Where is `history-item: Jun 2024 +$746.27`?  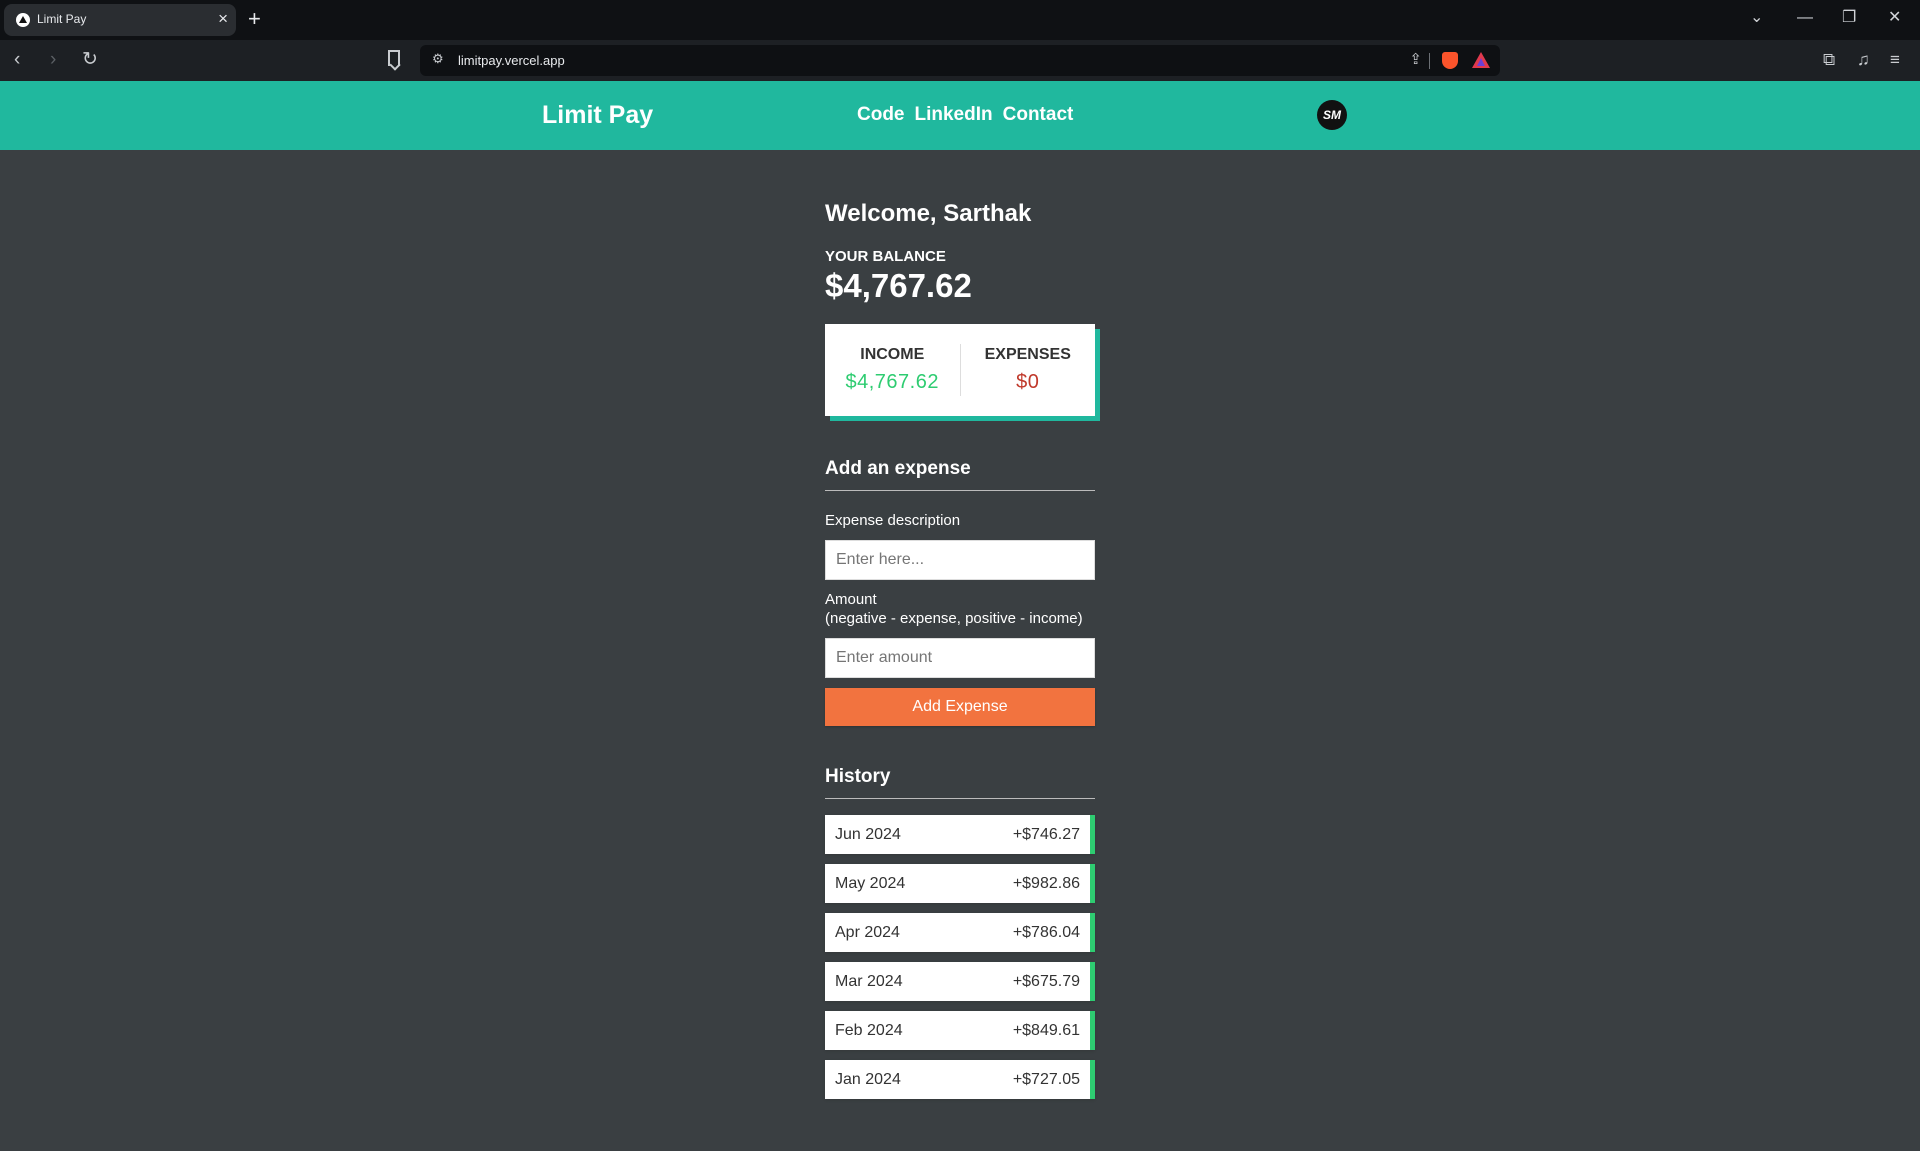
history-item: Jun 2024 +$746.27 is located at coordinates (960, 834).